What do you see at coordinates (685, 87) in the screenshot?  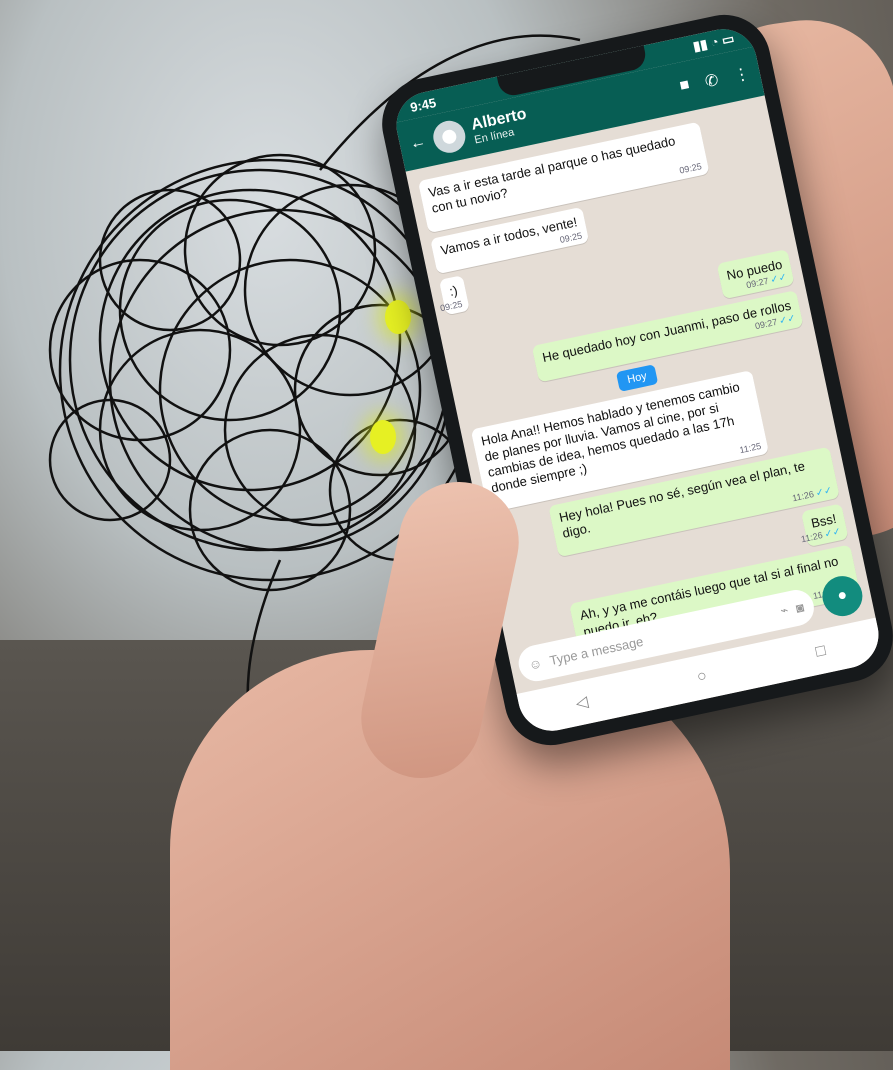 I see `video-call-icon: ■` at bounding box center [685, 87].